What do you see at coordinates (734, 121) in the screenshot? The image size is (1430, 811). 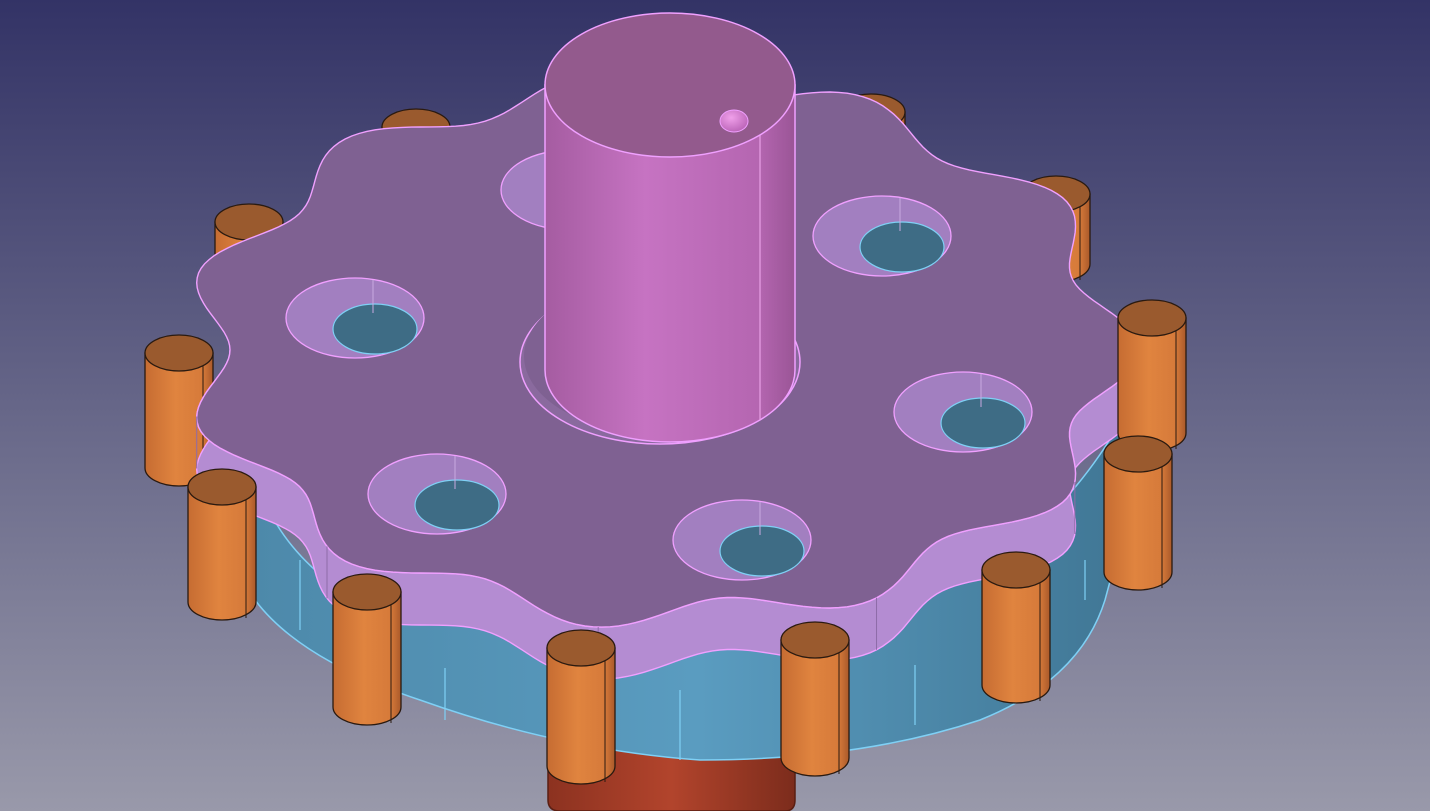 I see `hub-bump` at bounding box center [734, 121].